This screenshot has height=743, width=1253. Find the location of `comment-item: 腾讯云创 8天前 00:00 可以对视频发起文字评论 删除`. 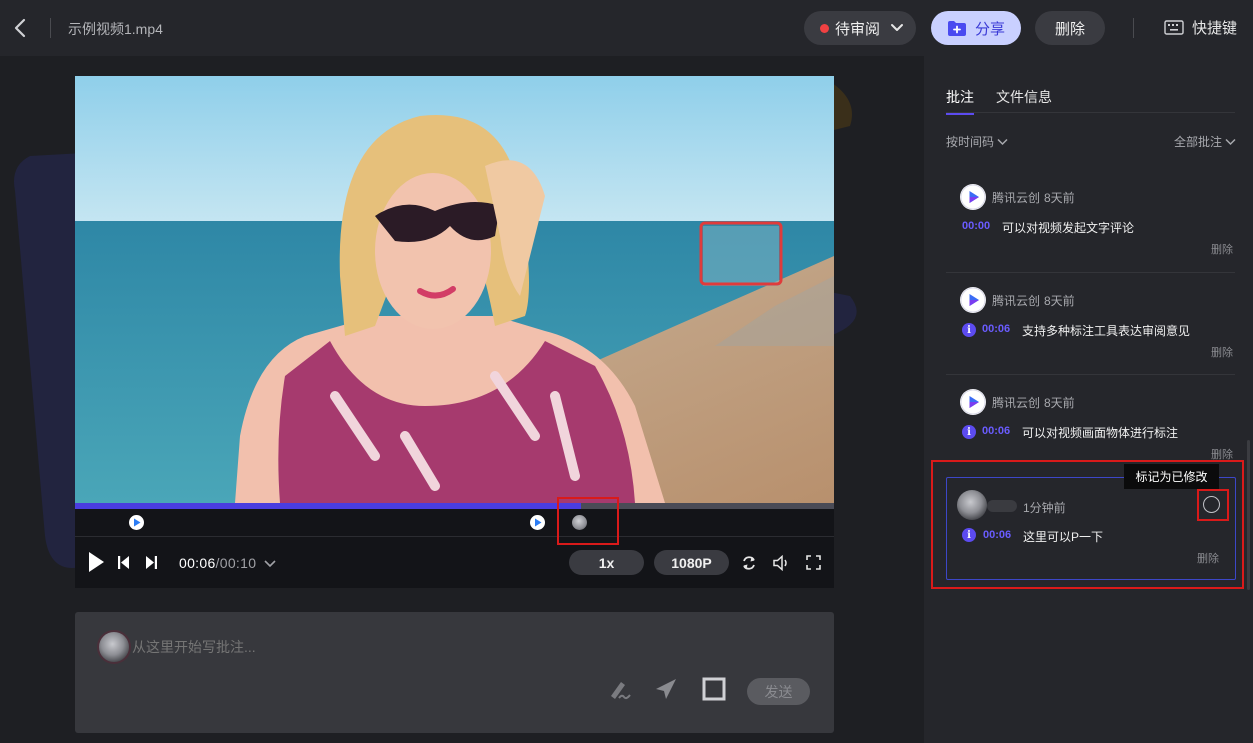

comment-item: 腾讯云创 8天前 00:00 可以对视频发起文字评论 删除 is located at coordinates (1090, 222).